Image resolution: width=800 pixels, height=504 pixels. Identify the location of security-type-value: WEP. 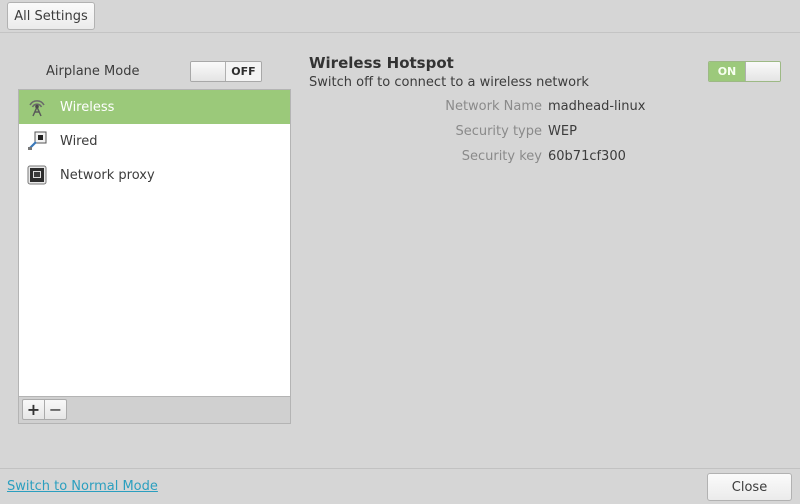
(562, 131).